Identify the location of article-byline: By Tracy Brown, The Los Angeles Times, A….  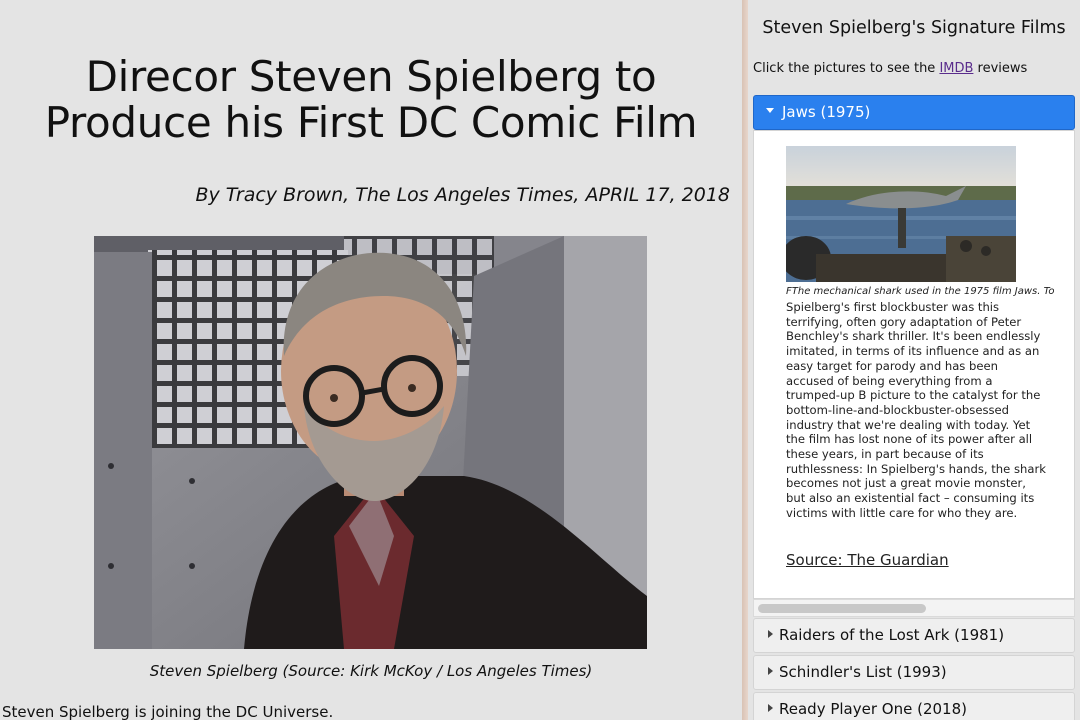
(462, 195).